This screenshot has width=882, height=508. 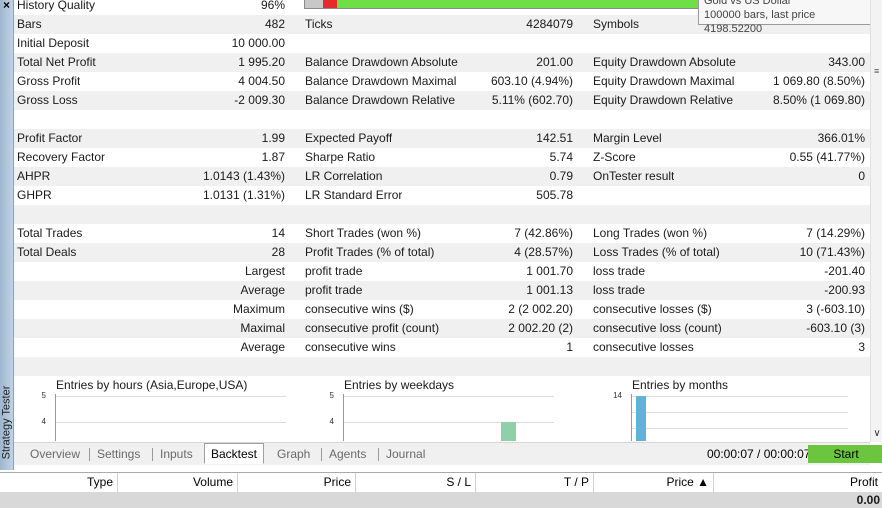 What do you see at coordinates (532, 100) in the screenshot?
I see `report-cell-c2v: 5.11% (602.70)` at bounding box center [532, 100].